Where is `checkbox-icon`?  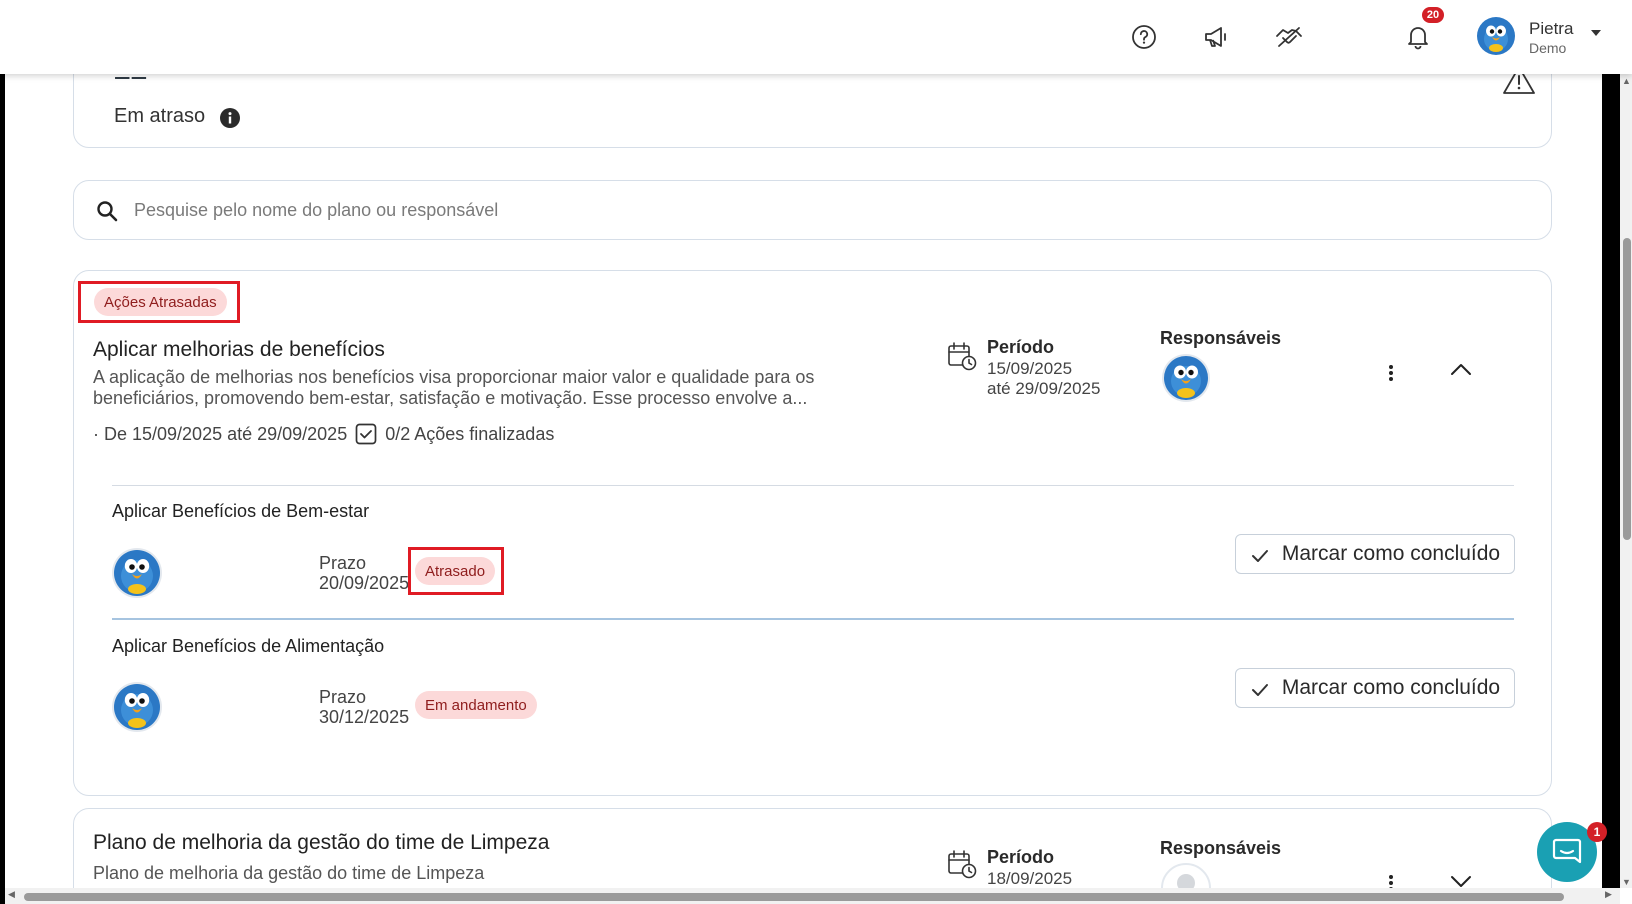 checkbox-icon is located at coordinates (366, 434).